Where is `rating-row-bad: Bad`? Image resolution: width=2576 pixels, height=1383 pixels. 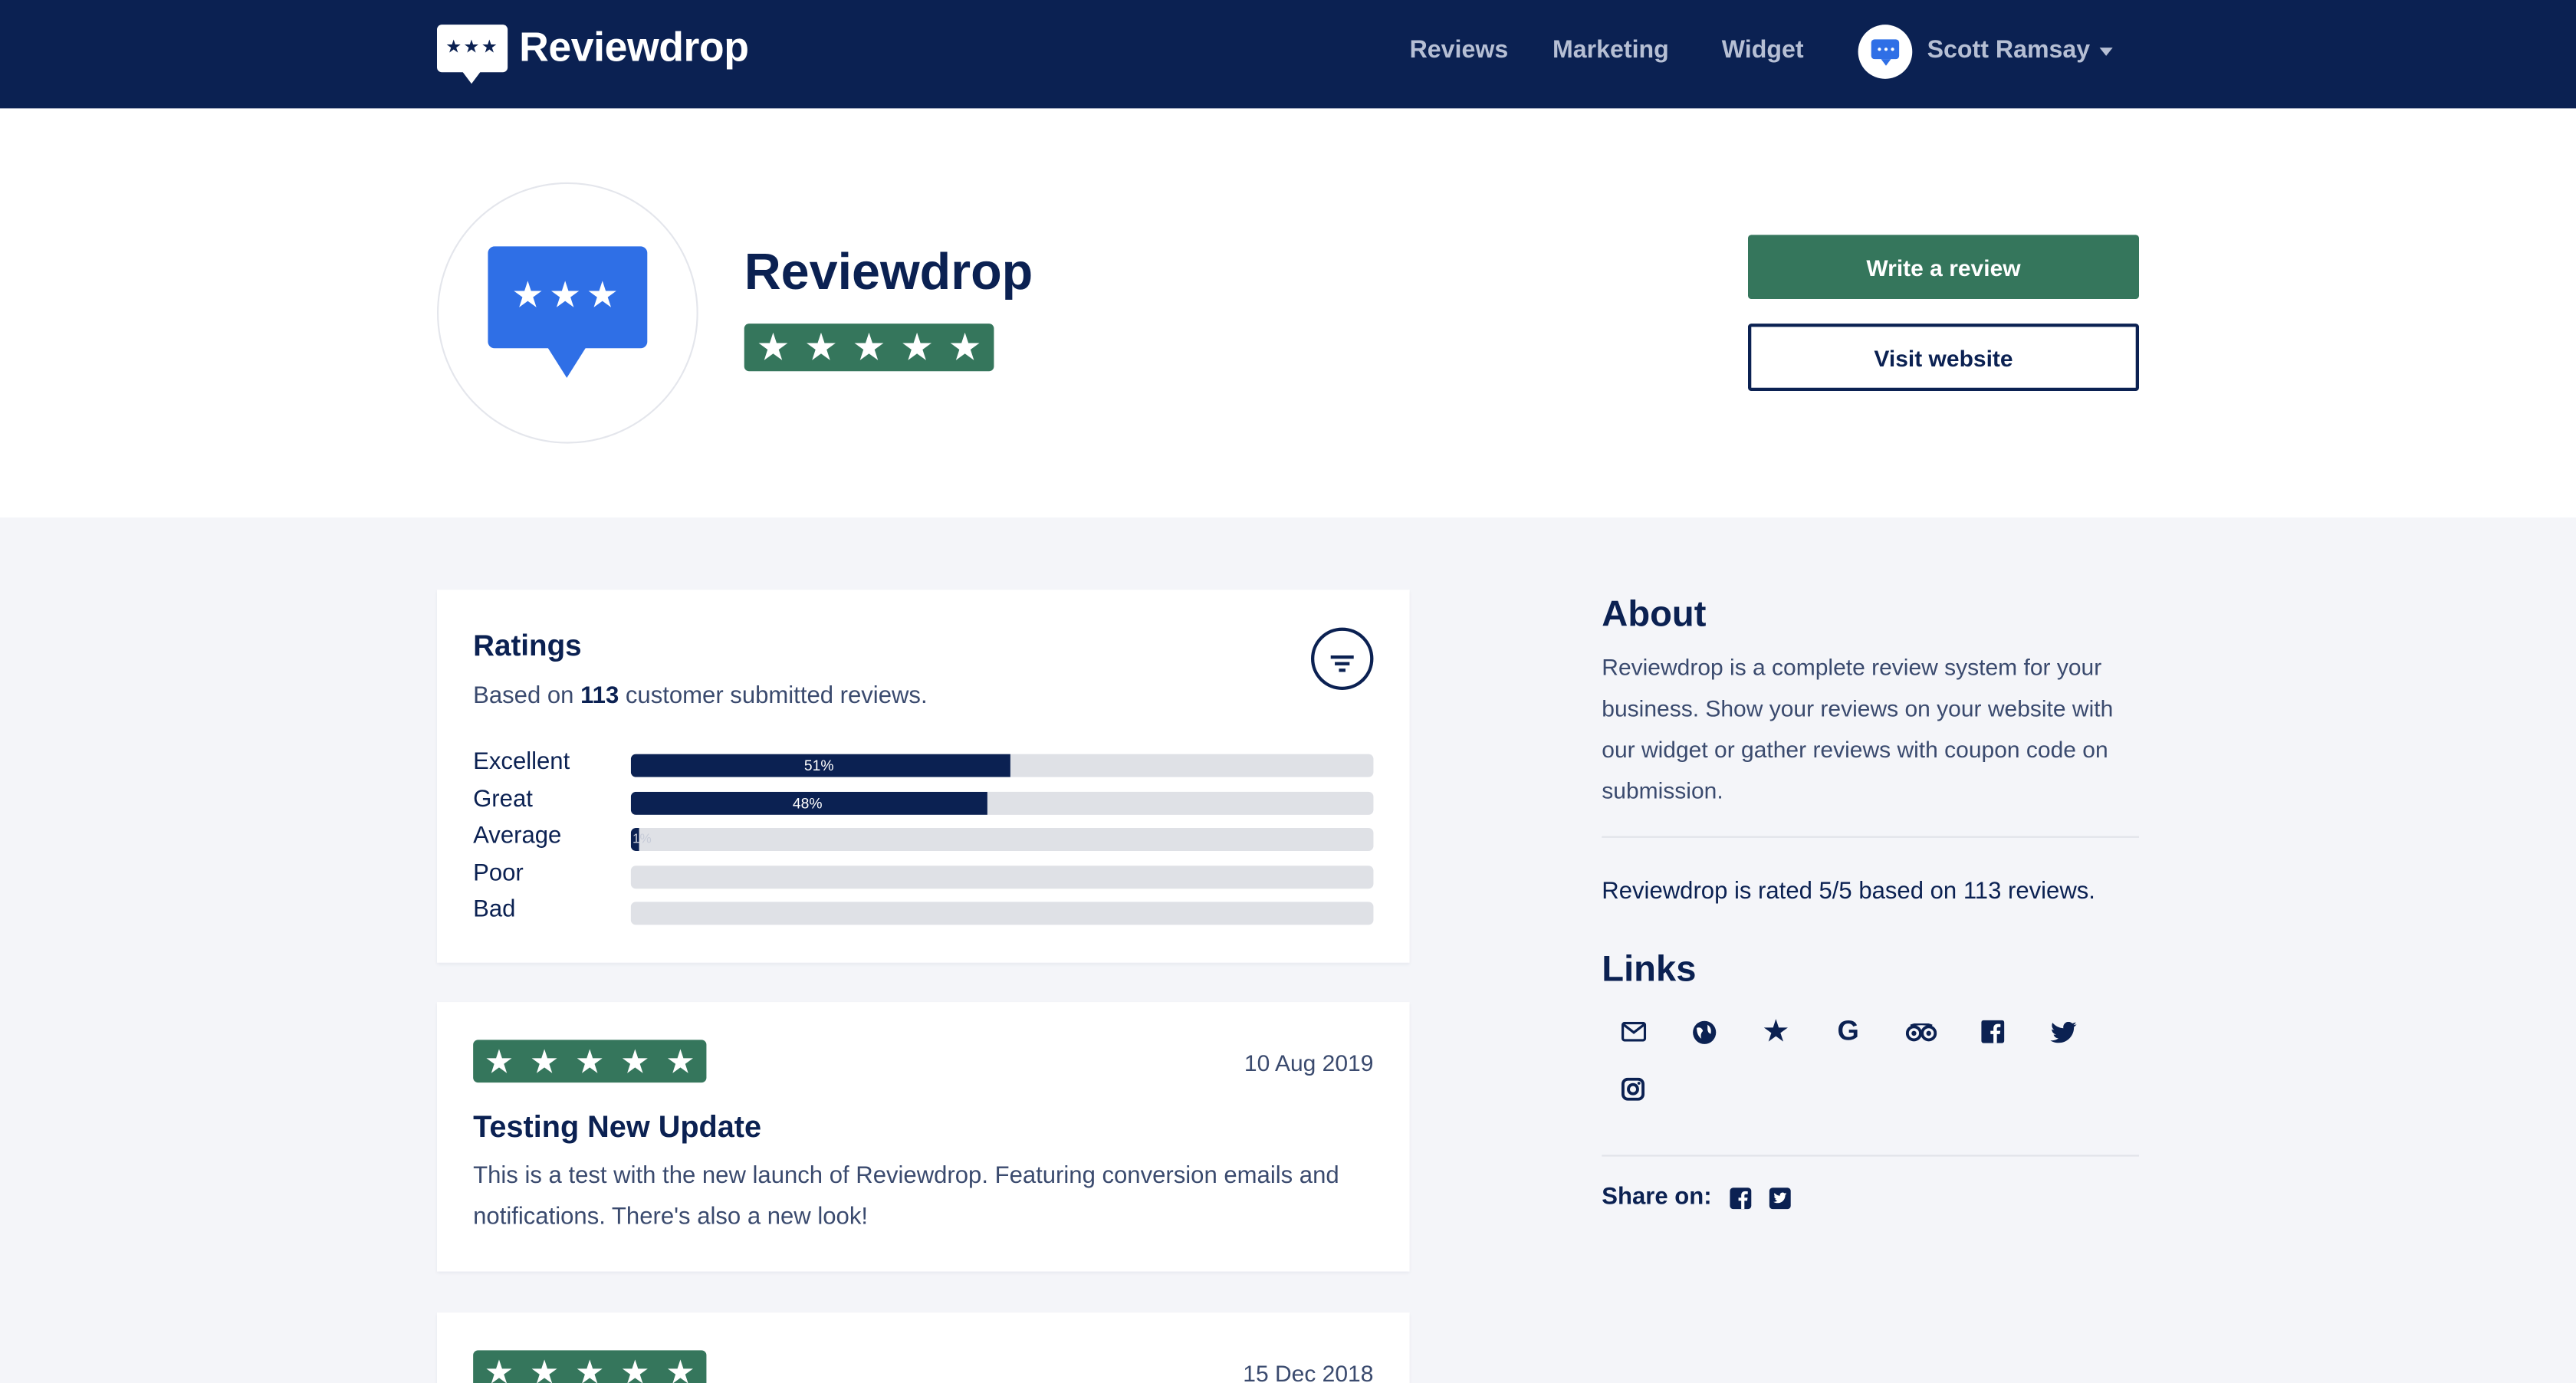
rating-row-bad: Bad is located at coordinates (923, 910).